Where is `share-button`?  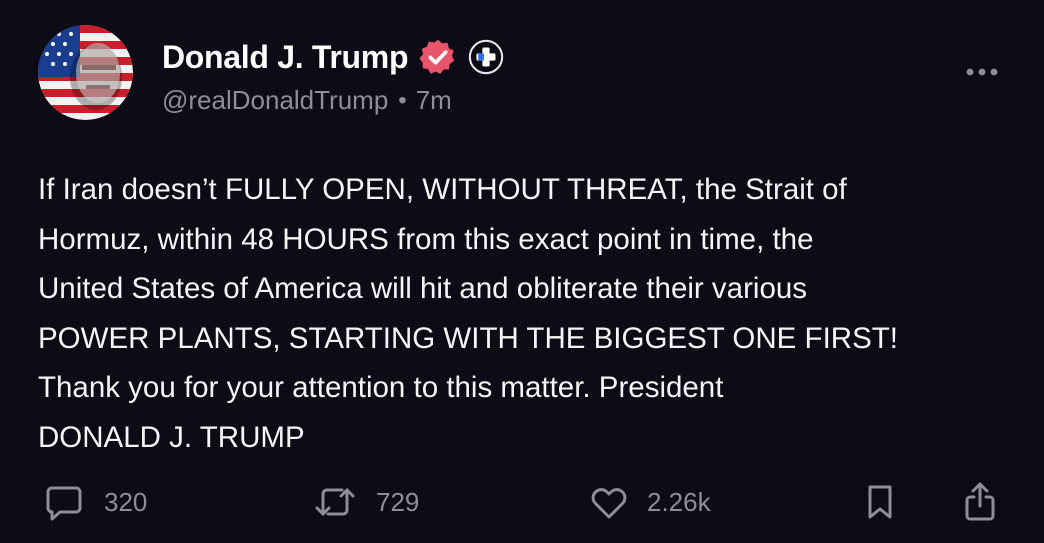
share-button is located at coordinates (980, 502).